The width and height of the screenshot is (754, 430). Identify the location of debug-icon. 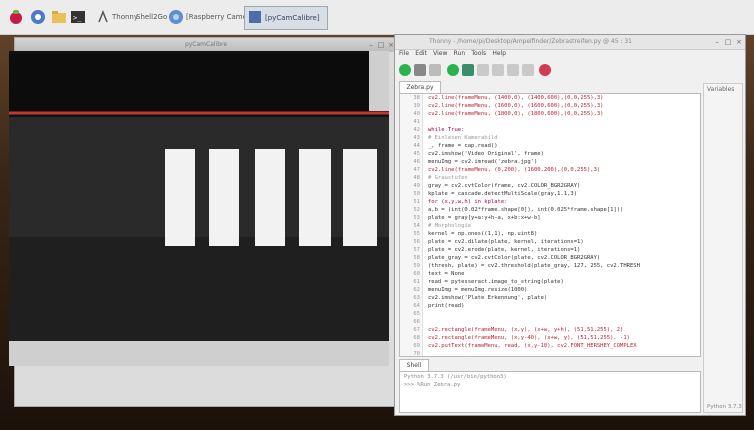
(468, 70).